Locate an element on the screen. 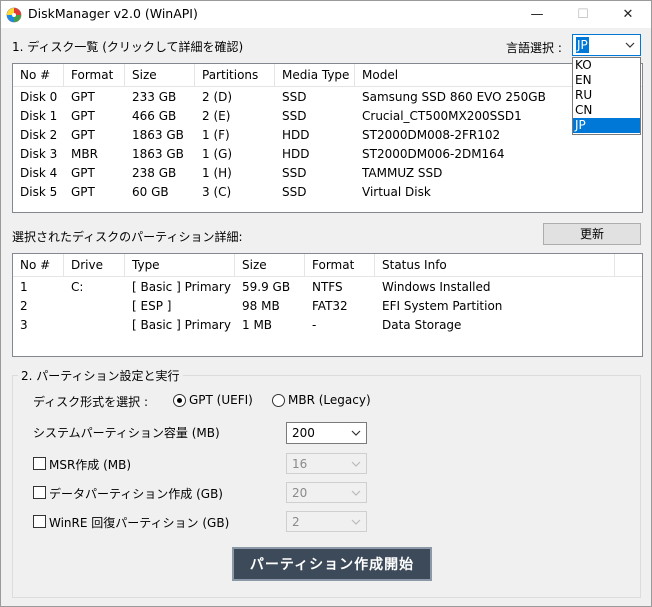 The width and height of the screenshot is (652, 607). cell-format: - is located at coordinates (314, 325).